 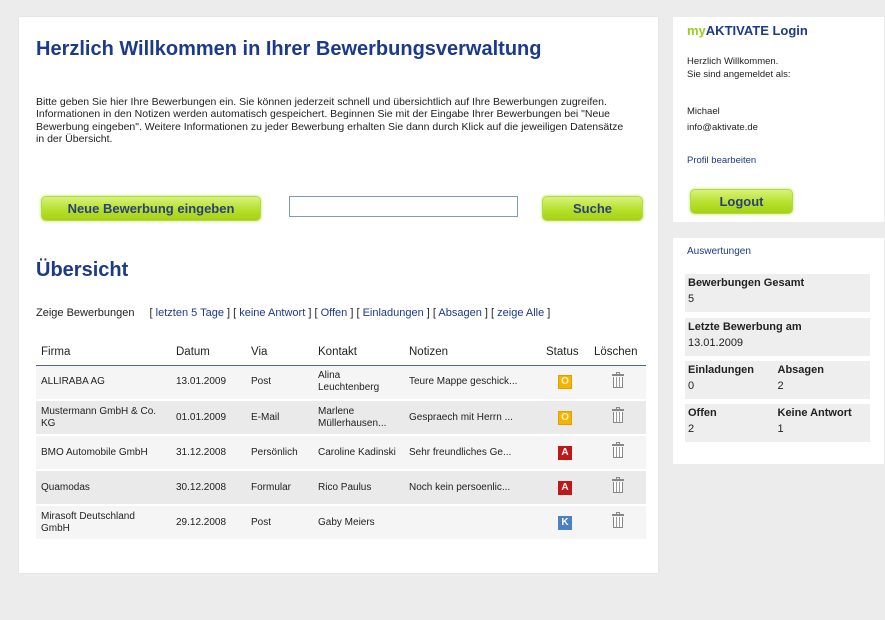 I want to click on search-button: Suche, so click(x=592, y=208).